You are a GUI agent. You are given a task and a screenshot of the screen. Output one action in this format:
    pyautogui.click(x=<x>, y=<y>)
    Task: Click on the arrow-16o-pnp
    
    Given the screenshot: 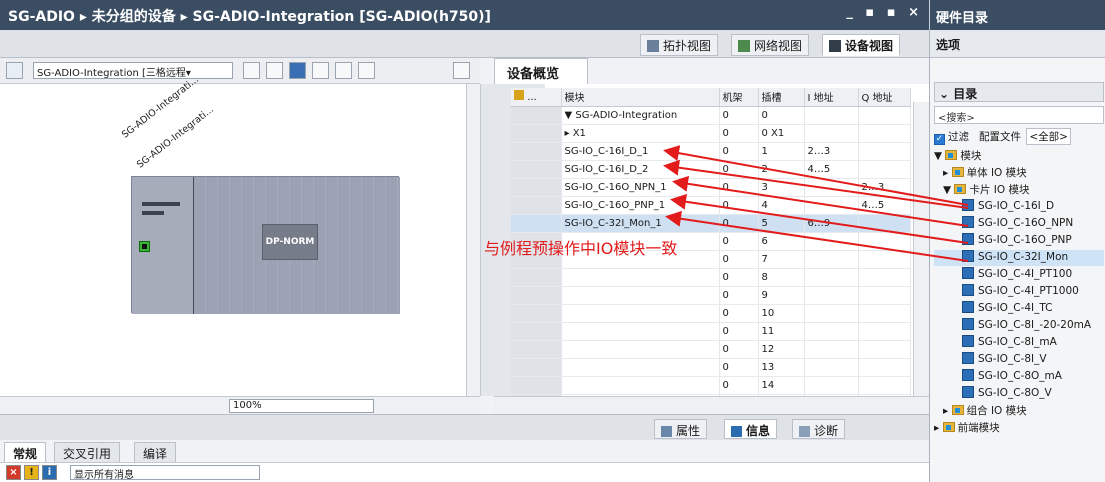 What is the action you would take?
    pyautogui.click(x=819, y=218)
    